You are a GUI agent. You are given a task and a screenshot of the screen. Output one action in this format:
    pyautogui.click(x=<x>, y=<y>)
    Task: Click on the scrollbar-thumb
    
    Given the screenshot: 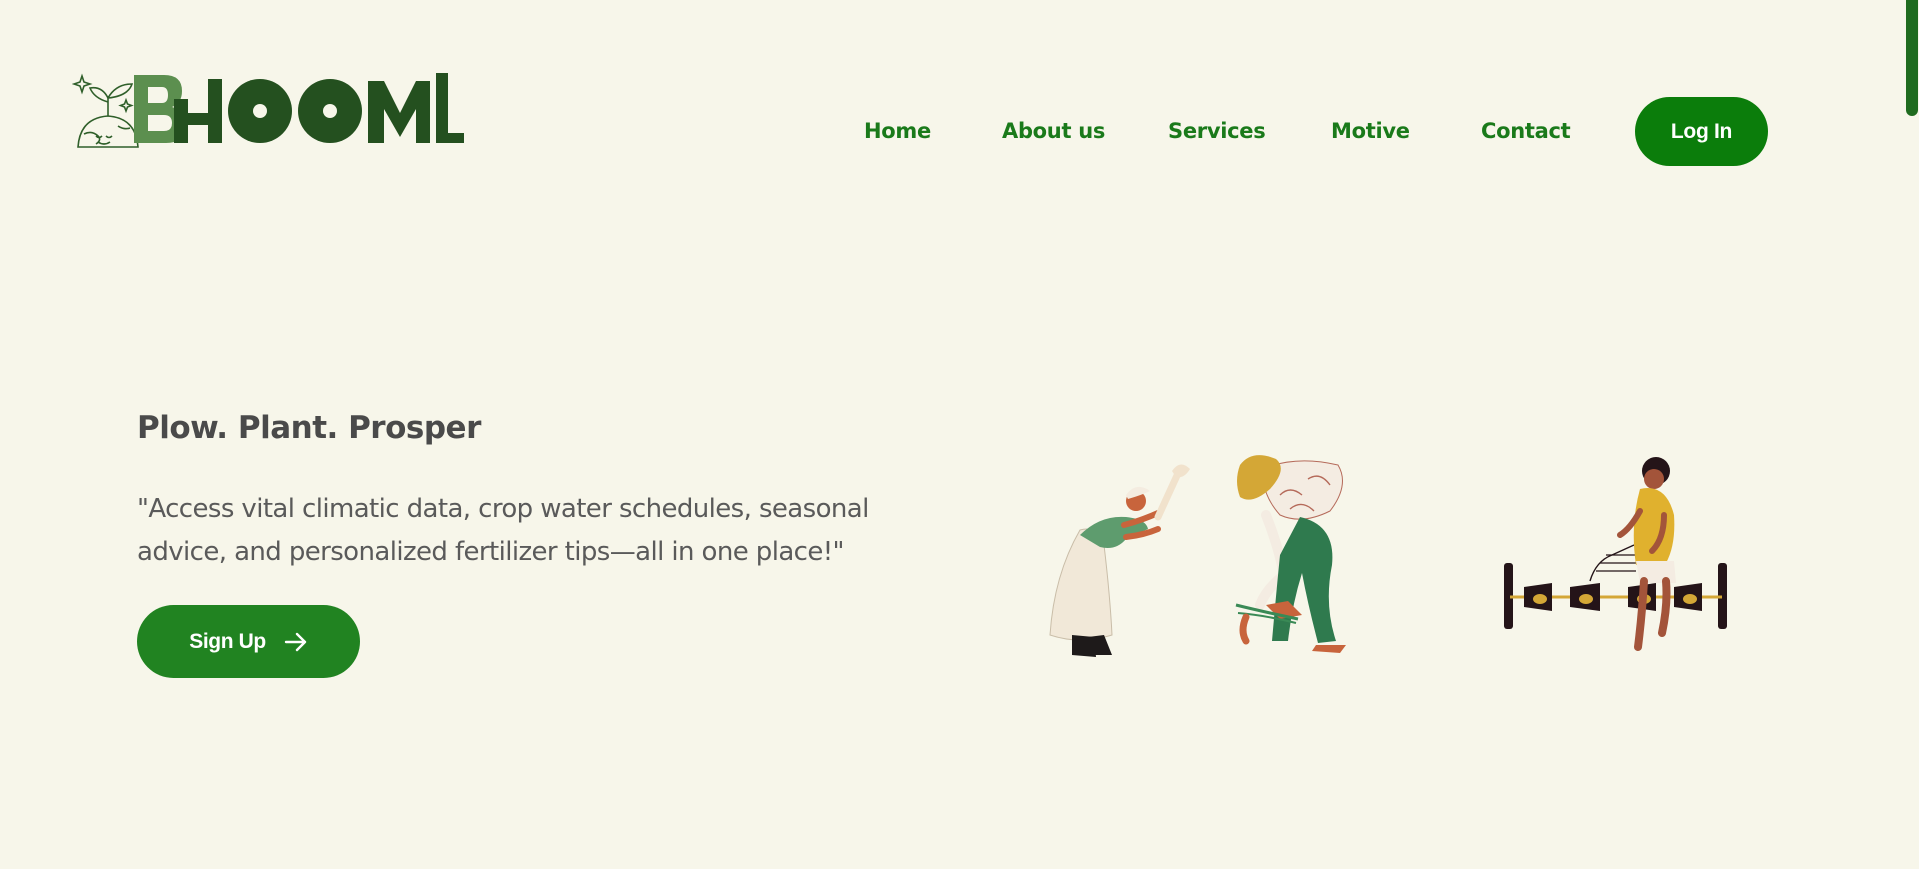 What is the action you would take?
    pyautogui.click(x=1912, y=58)
    